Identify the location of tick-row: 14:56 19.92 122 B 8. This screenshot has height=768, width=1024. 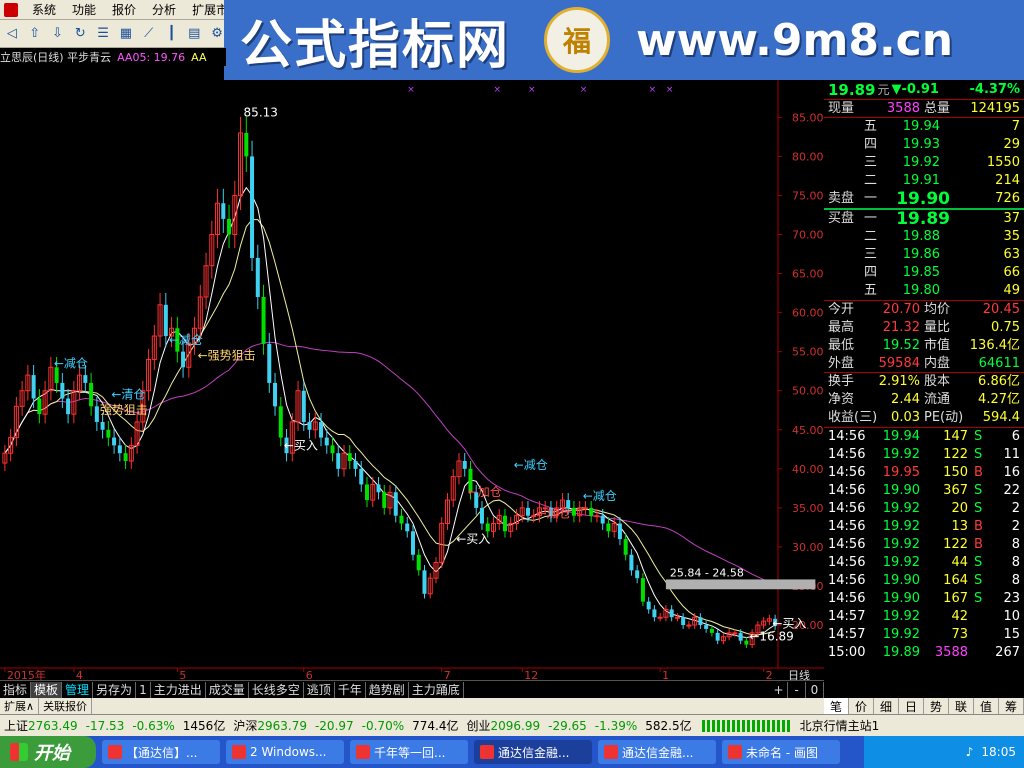
(924, 545).